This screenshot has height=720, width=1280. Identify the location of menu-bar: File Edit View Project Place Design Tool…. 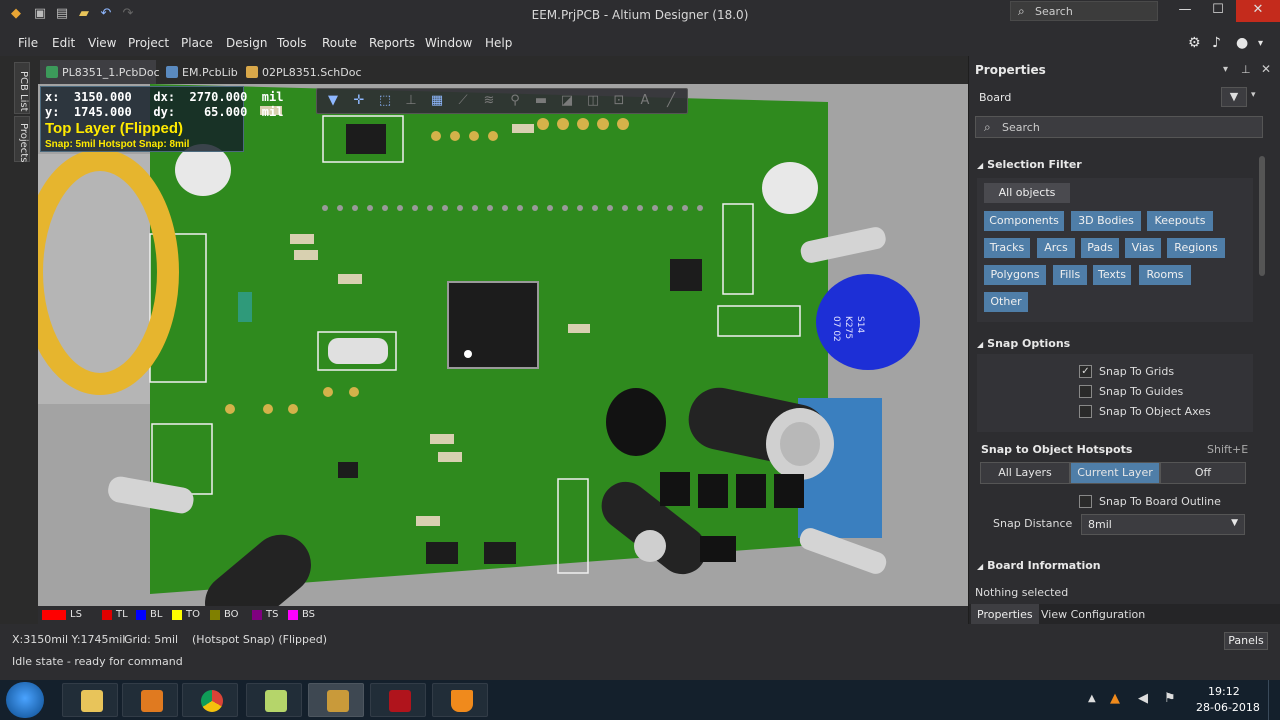
(640, 43).